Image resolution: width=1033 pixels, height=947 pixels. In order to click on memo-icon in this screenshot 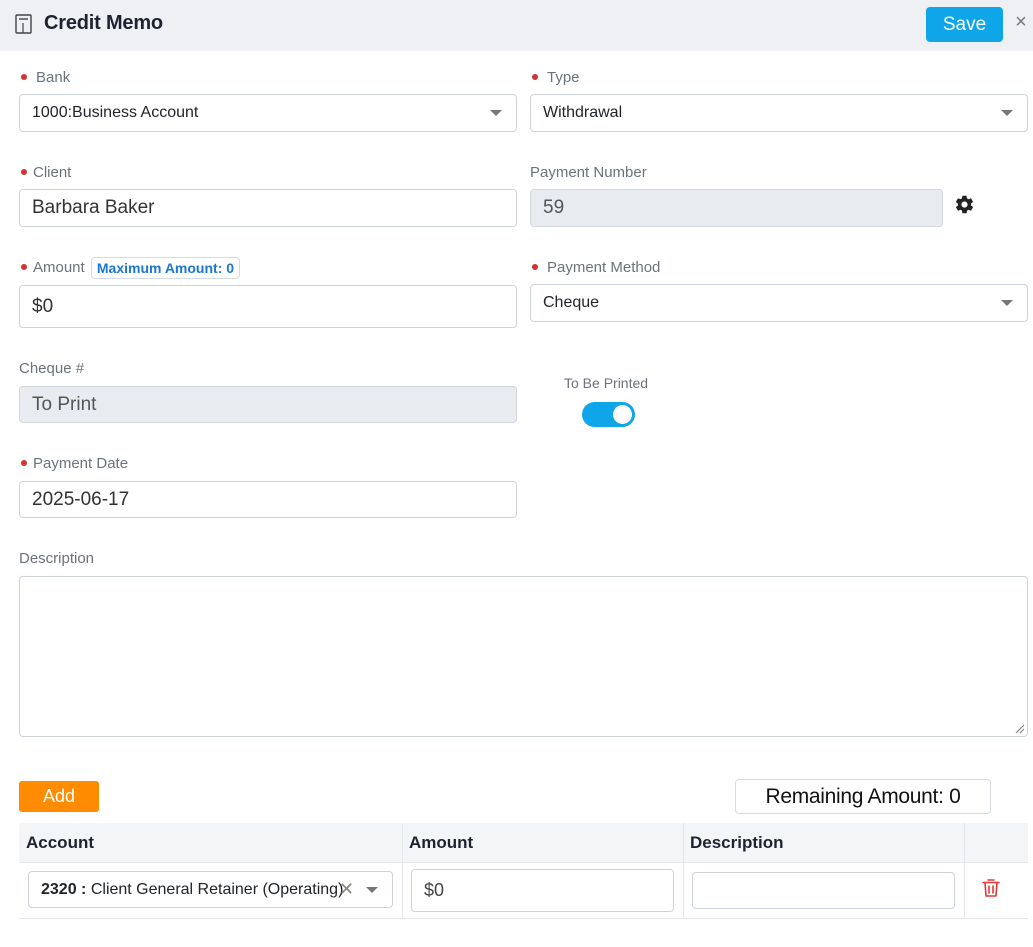, I will do `click(23, 24)`.